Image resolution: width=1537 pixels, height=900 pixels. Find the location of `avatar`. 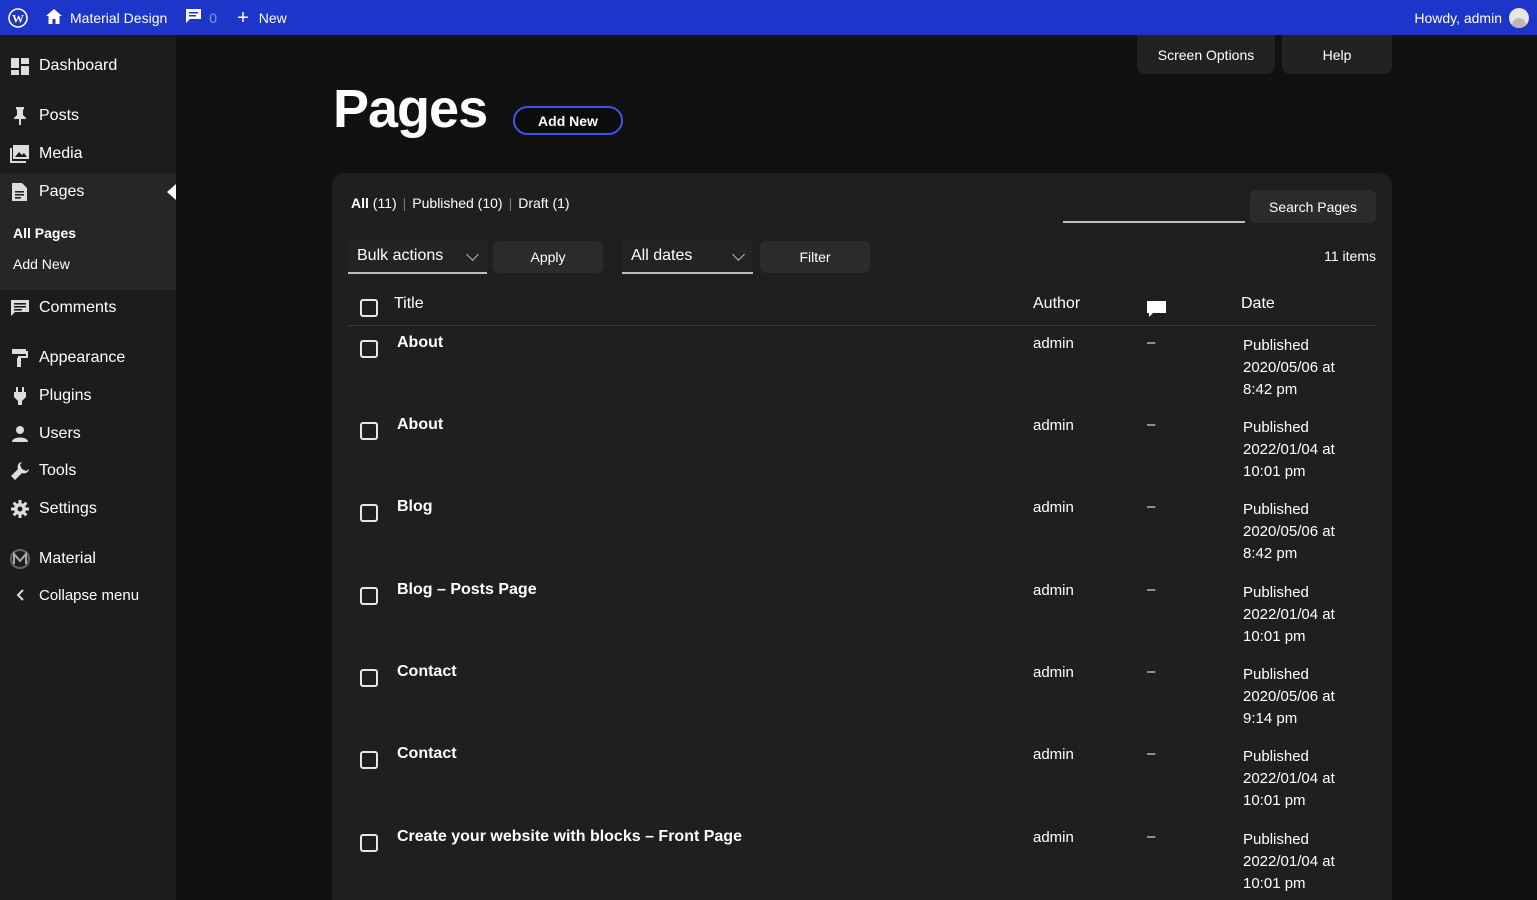

avatar is located at coordinates (1519, 17).